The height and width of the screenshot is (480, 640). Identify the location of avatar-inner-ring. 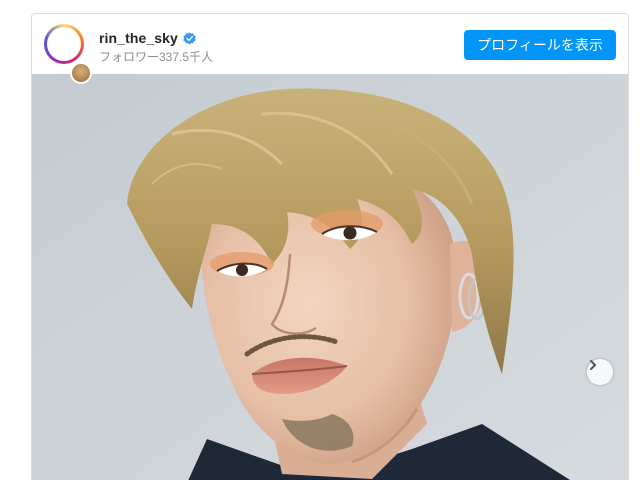
(64, 44).